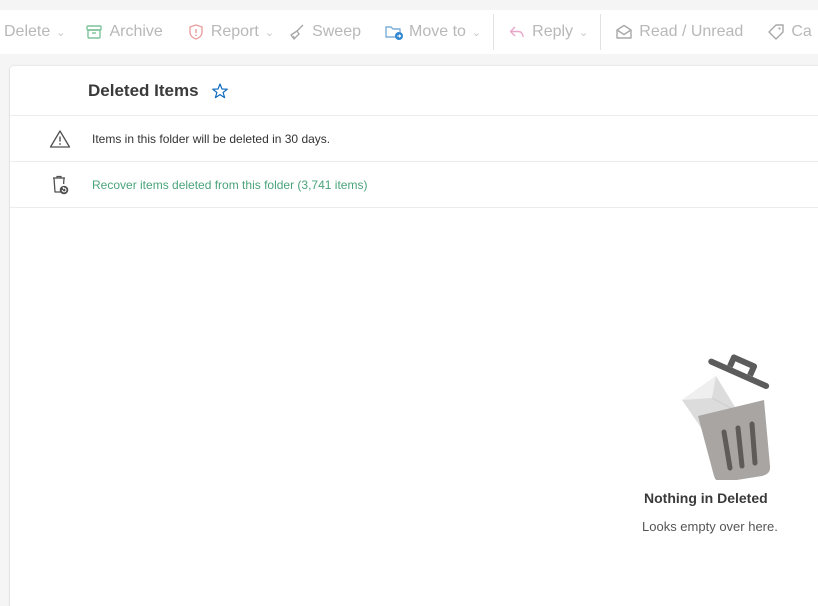  I want to click on delete-button: Delete ⌄, so click(35, 32).